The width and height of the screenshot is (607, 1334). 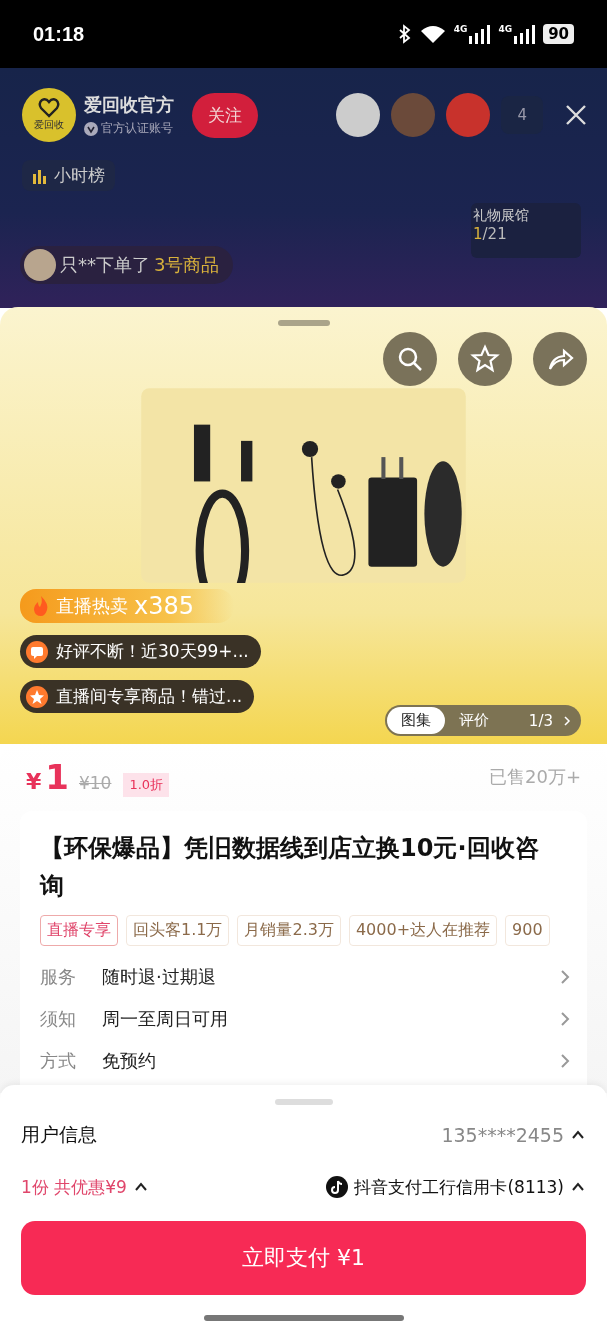 I want to click on gift-gallery-card: 礼物展馆 1/21, so click(x=526, y=230).